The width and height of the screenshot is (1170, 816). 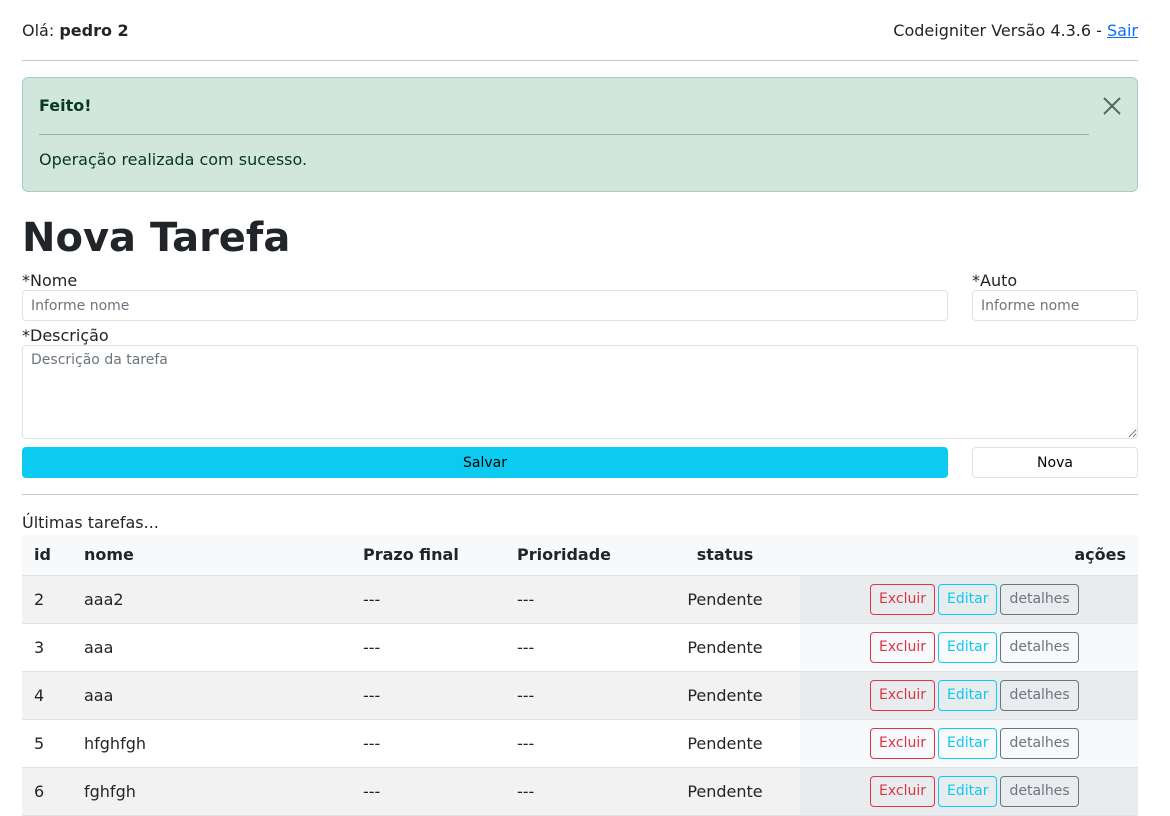 What do you see at coordinates (94, 30) in the screenshot?
I see `user-name: pedro 2` at bounding box center [94, 30].